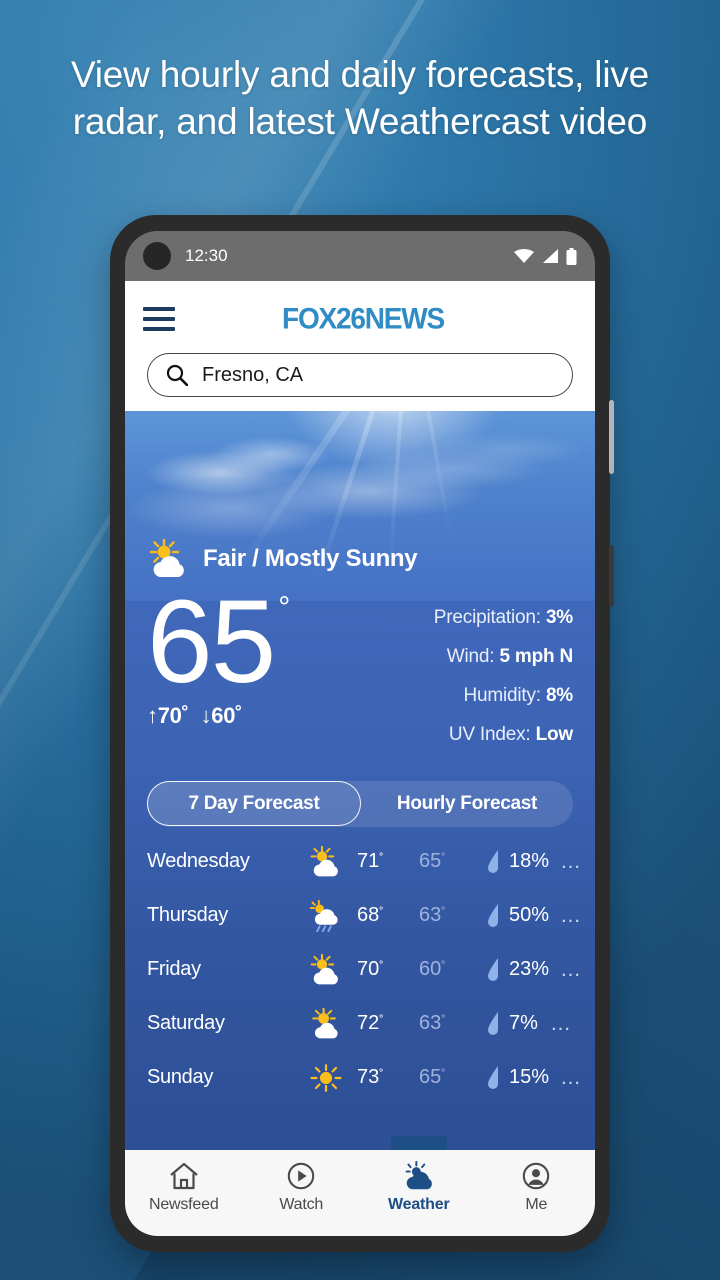  What do you see at coordinates (431, 618) in the screenshot?
I see `detail-precipitation: Precipitation: 3%` at bounding box center [431, 618].